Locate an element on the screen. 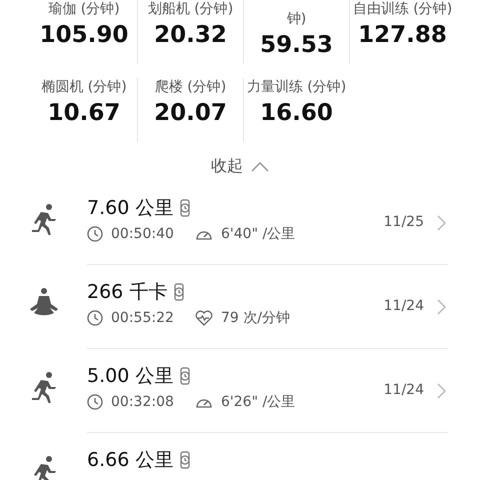 This screenshot has width=480, height=480. stat-label: 力量训练 (分钟) is located at coordinates (296, 87).